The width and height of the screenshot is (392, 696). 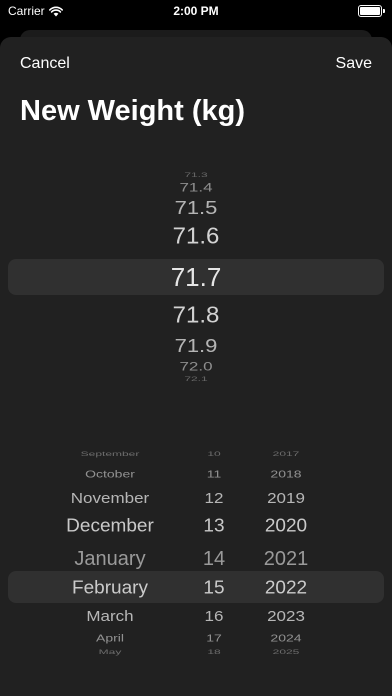 I want to click on year-option-selected: 2021, so click(x=286, y=559).